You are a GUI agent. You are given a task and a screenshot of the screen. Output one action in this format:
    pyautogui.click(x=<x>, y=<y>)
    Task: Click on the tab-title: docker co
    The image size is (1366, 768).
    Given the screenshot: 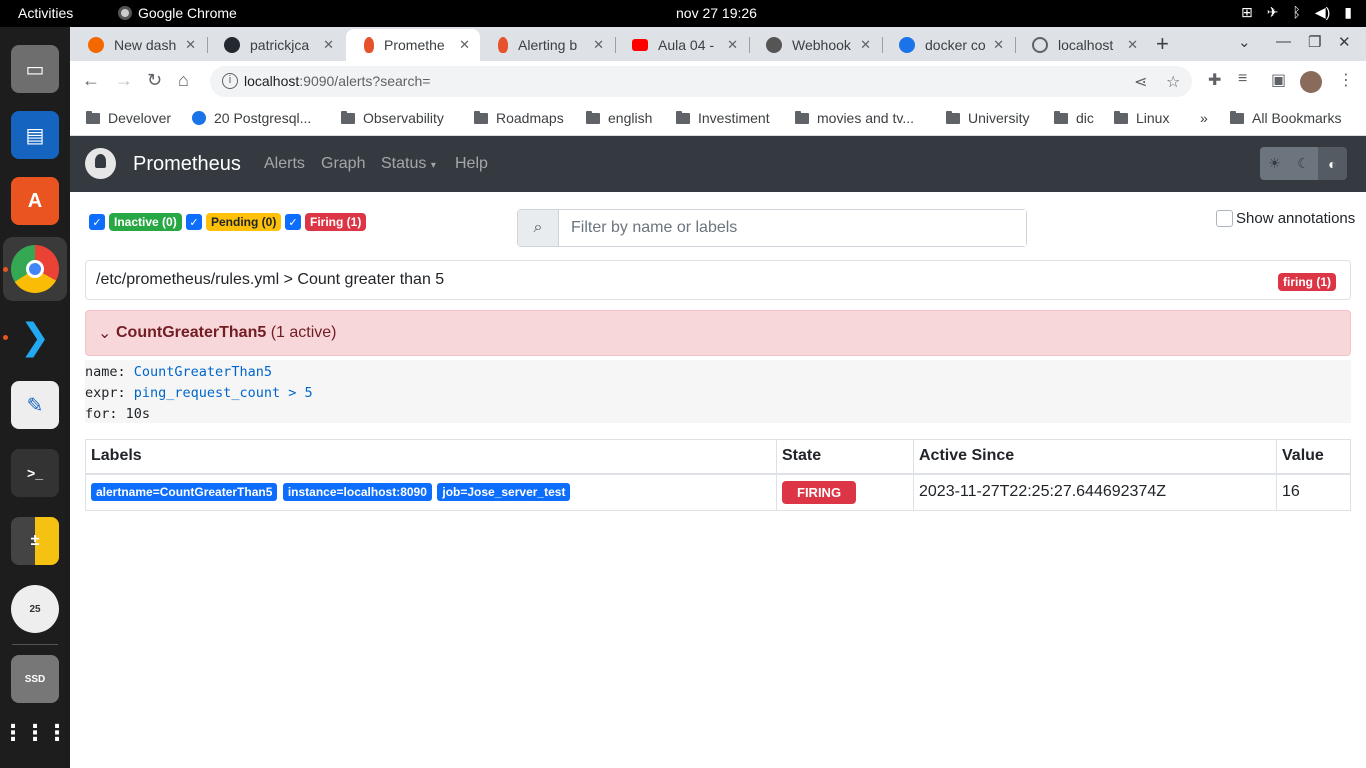 What is the action you would take?
    pyautogui.click(x=955, y=45)
    